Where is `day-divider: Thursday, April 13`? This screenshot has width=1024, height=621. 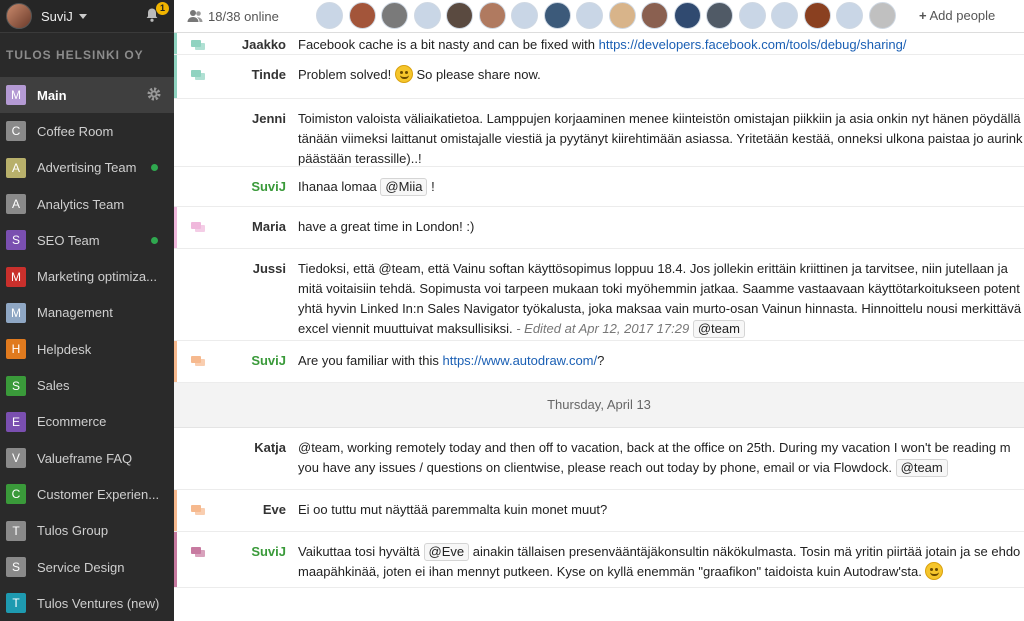
day-divider: Thursday, April 13 is located at coordinates (599, 405).